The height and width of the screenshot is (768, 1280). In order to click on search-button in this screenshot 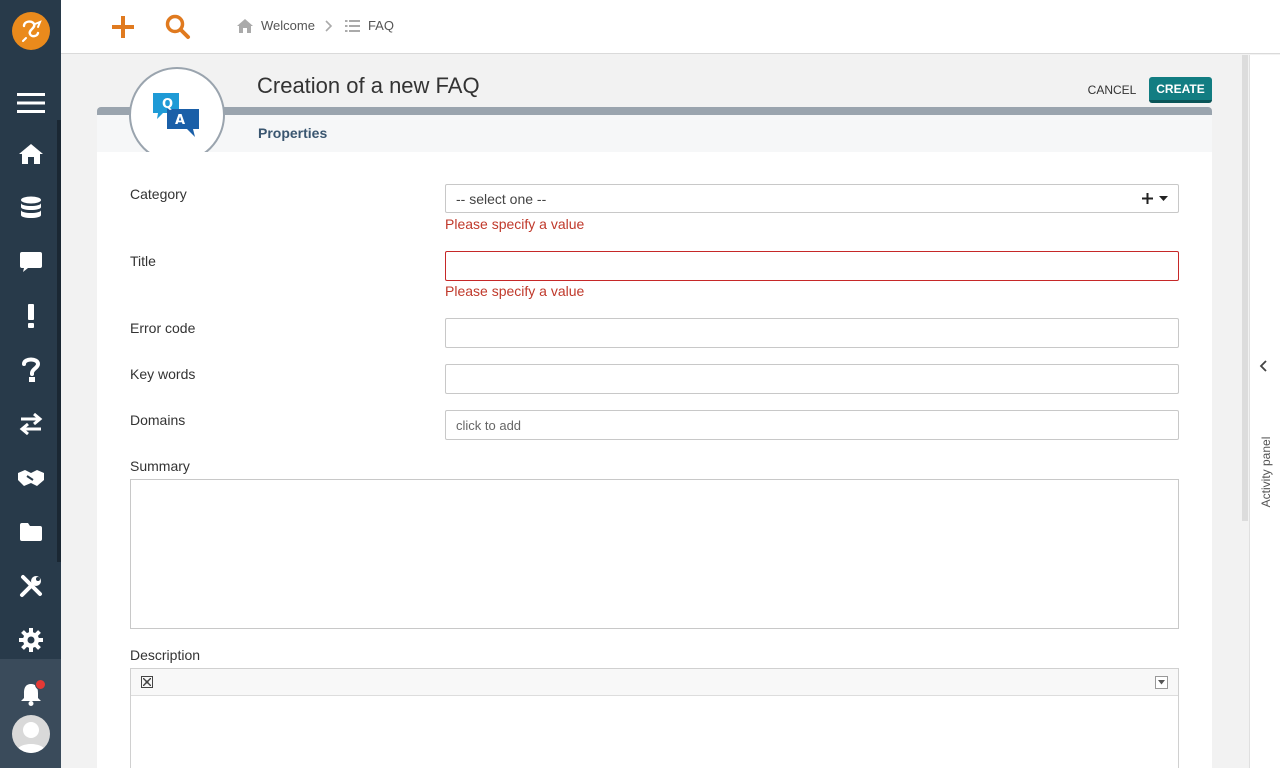, I will do `click(178, 27)`.